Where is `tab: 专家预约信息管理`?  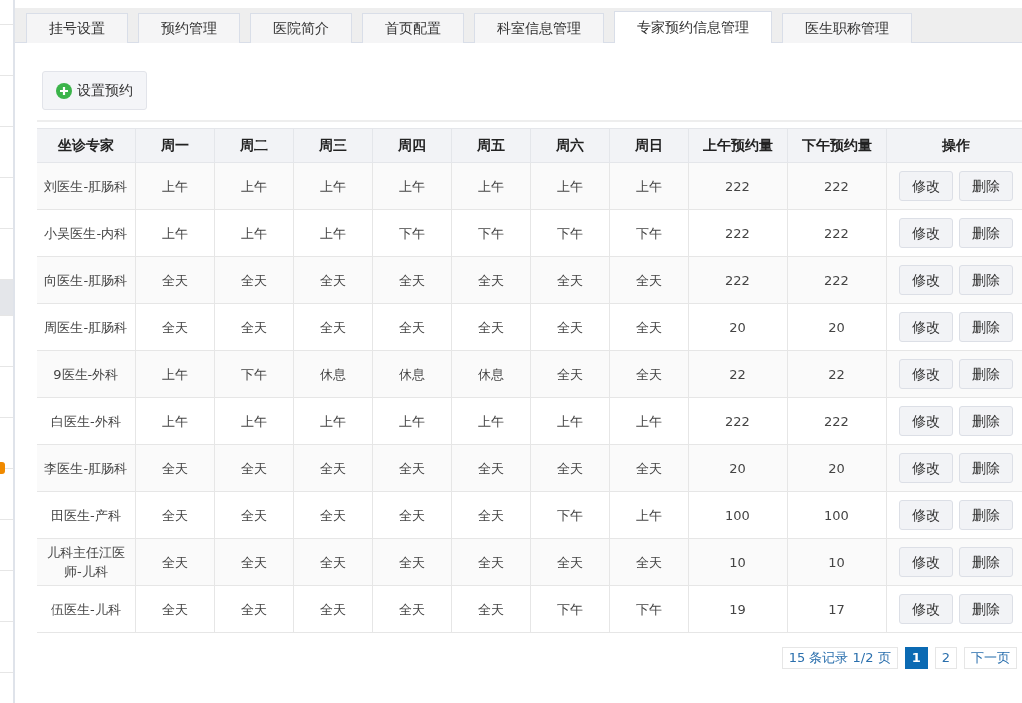 tab: 专家预约信息管理 is located at coordinates (693, 27).